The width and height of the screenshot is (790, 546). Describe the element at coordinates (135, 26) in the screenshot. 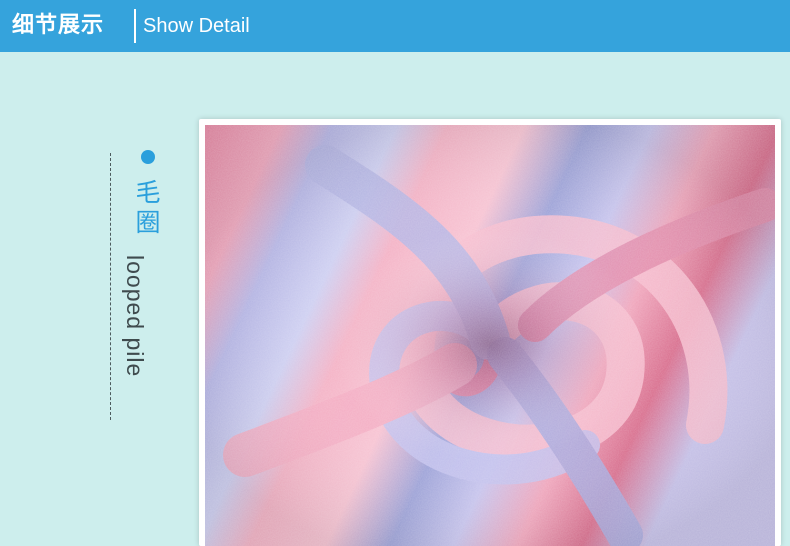

I see `title-divider` at that location.